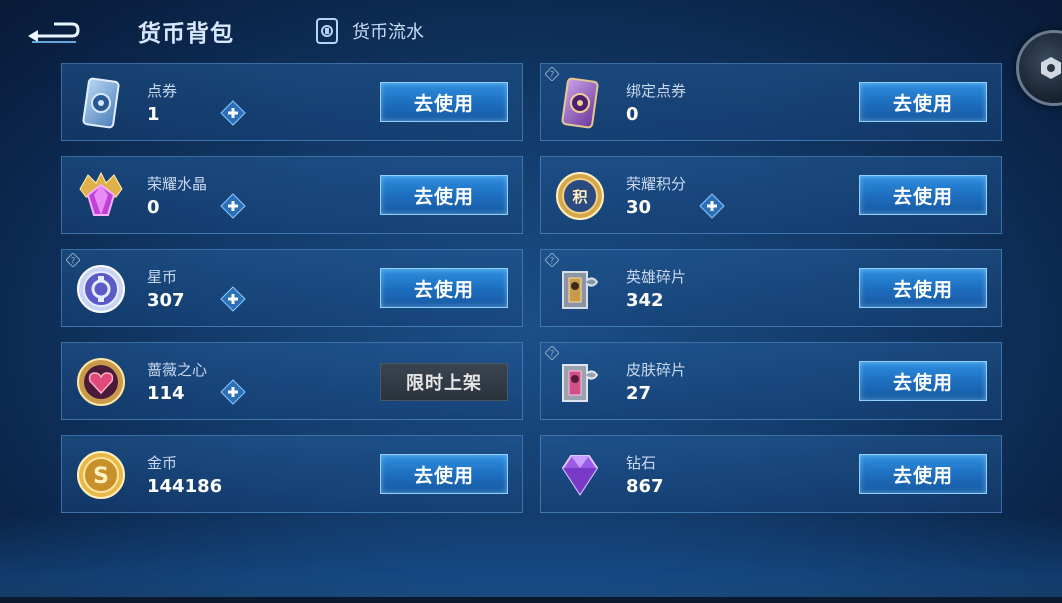 The height and width of the screenshot is (603, 1062). What do you see at coordinates (771, 288) in the screenshot?
I see `currency-card: ? 英雄碎片 342 去使用` at bounding box center [771, 288].